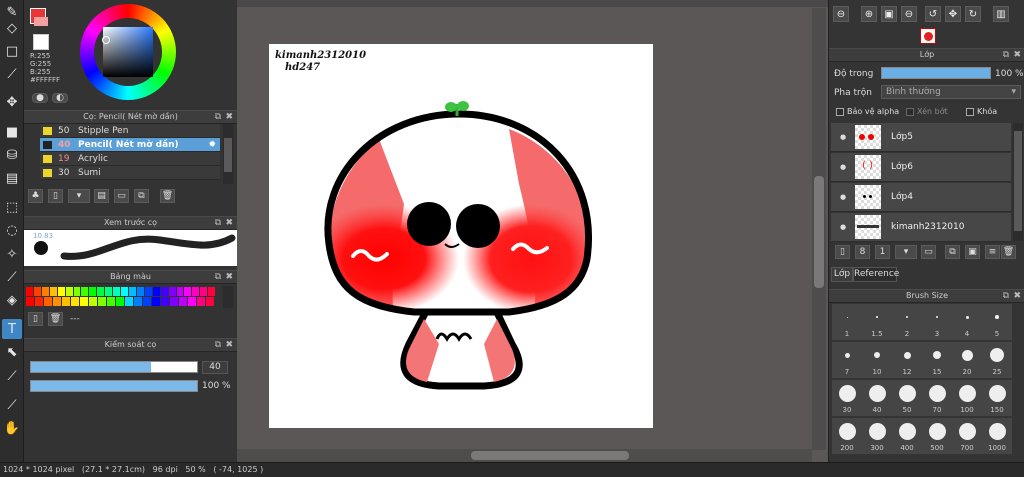 This screenshot has width=1024, height=477. Describe the element at coordinates (877, 322) in the screenshot. I see `brush-size-option: 1.5` at that location.